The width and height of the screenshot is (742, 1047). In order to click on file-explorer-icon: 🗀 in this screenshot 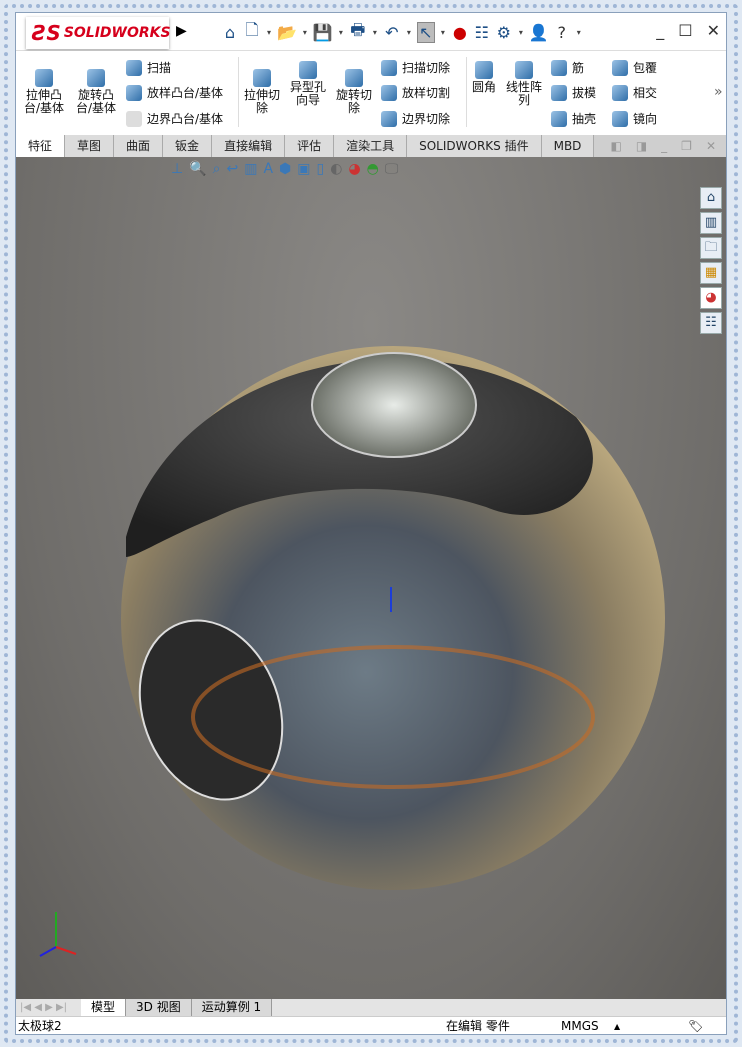, I will do `click(711, 248)`.